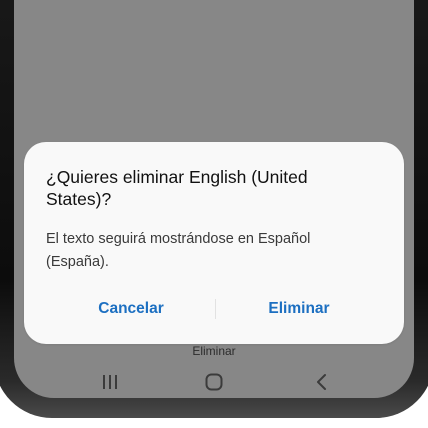  What do you see at coordinates (214, 382) in the screenshot?
I see `home-icon` at bounding box center [214, 382].